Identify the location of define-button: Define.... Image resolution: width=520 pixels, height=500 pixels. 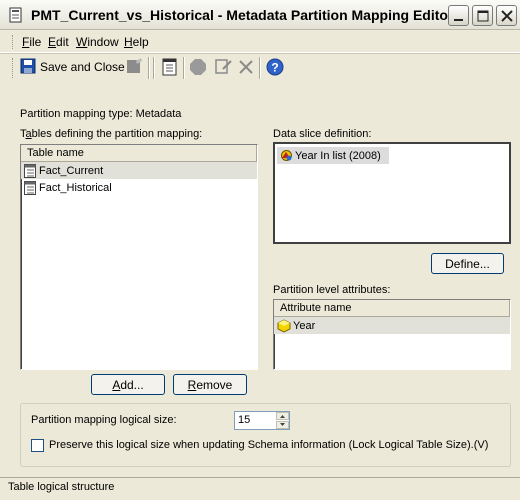
(467, 263).